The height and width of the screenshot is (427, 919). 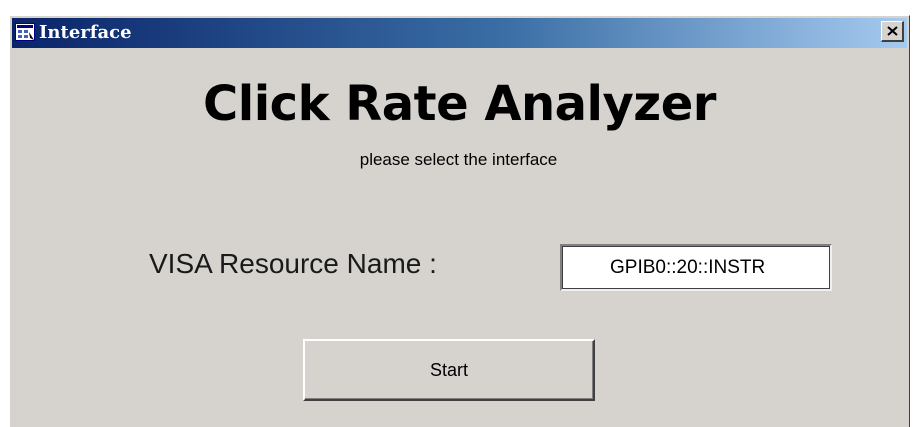 What do you see at coordinates (25, 32) in the screenshot?
I see `app-icon` at bounding box center [25, 32].